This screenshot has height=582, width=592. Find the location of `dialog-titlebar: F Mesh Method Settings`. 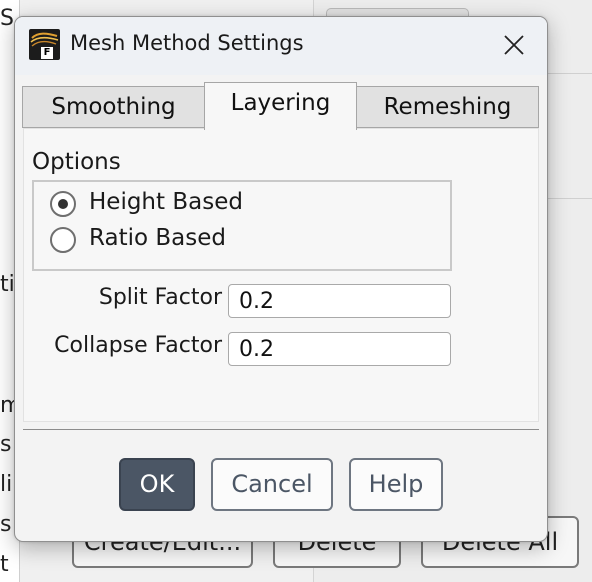

dialog-titlebar: F Mesh Method Settings is located at coordinates (281, 46).